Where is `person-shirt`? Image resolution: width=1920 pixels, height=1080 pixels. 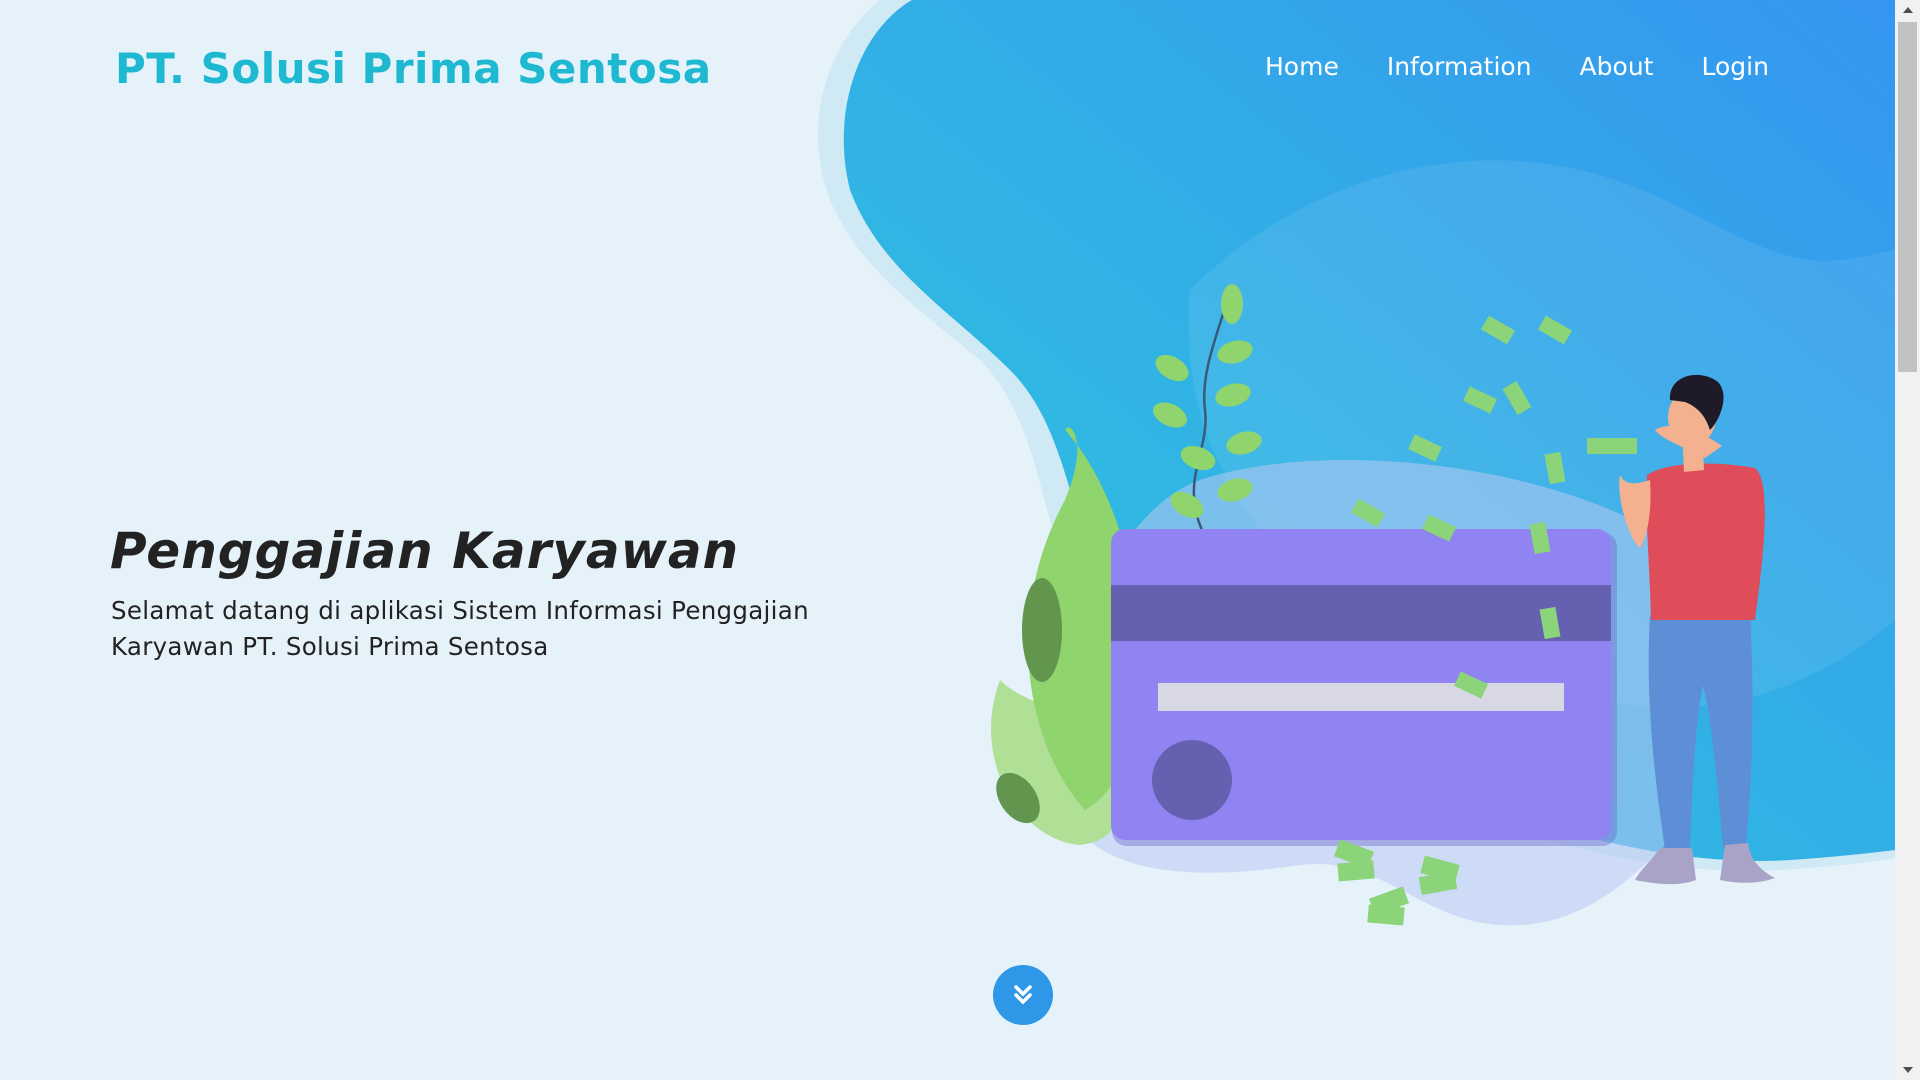
person-shirt is located at coordinates (1705, 541).